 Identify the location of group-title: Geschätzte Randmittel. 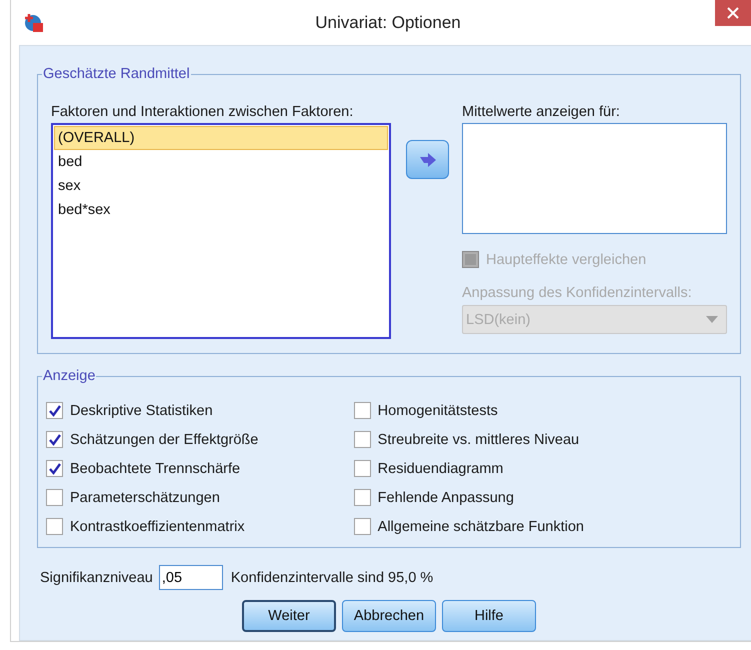
(116, 74).